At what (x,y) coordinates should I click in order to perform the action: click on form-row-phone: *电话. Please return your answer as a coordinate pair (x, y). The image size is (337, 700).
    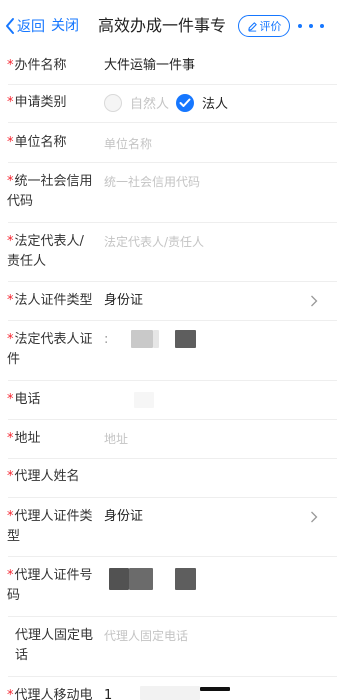
    Looking at the image, I should click on (168, 400).